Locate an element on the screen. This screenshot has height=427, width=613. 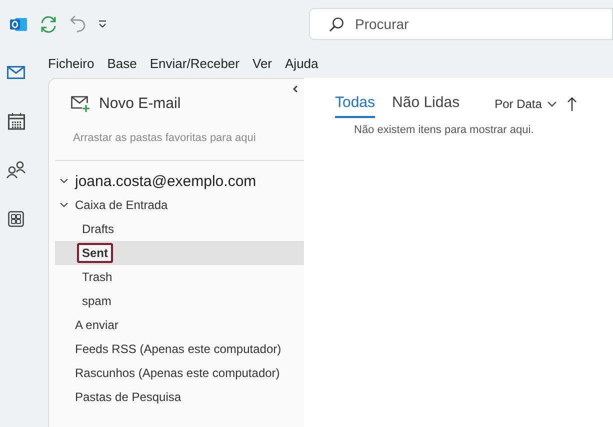
folder-item: Caixa de Entrada is located at coordinates (179, 205).